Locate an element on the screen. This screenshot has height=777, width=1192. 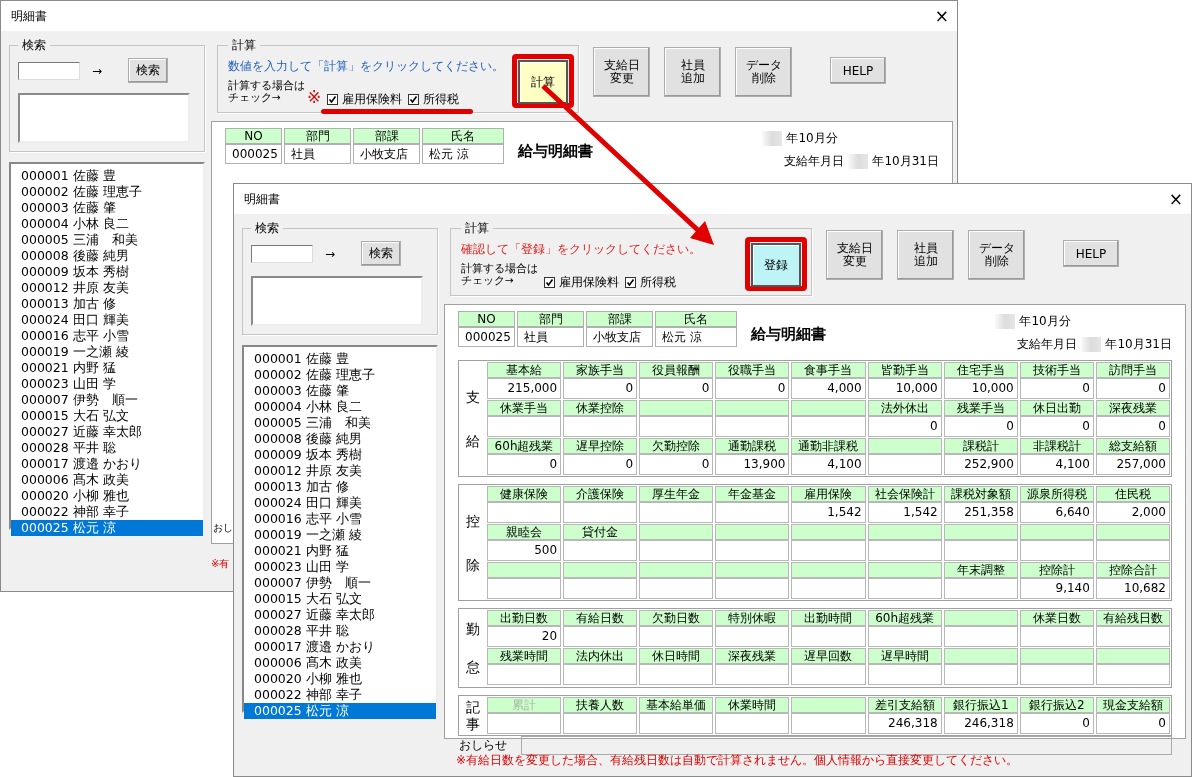
toolbar-button: 支給日 変更 is located at coordinates (854, 255).